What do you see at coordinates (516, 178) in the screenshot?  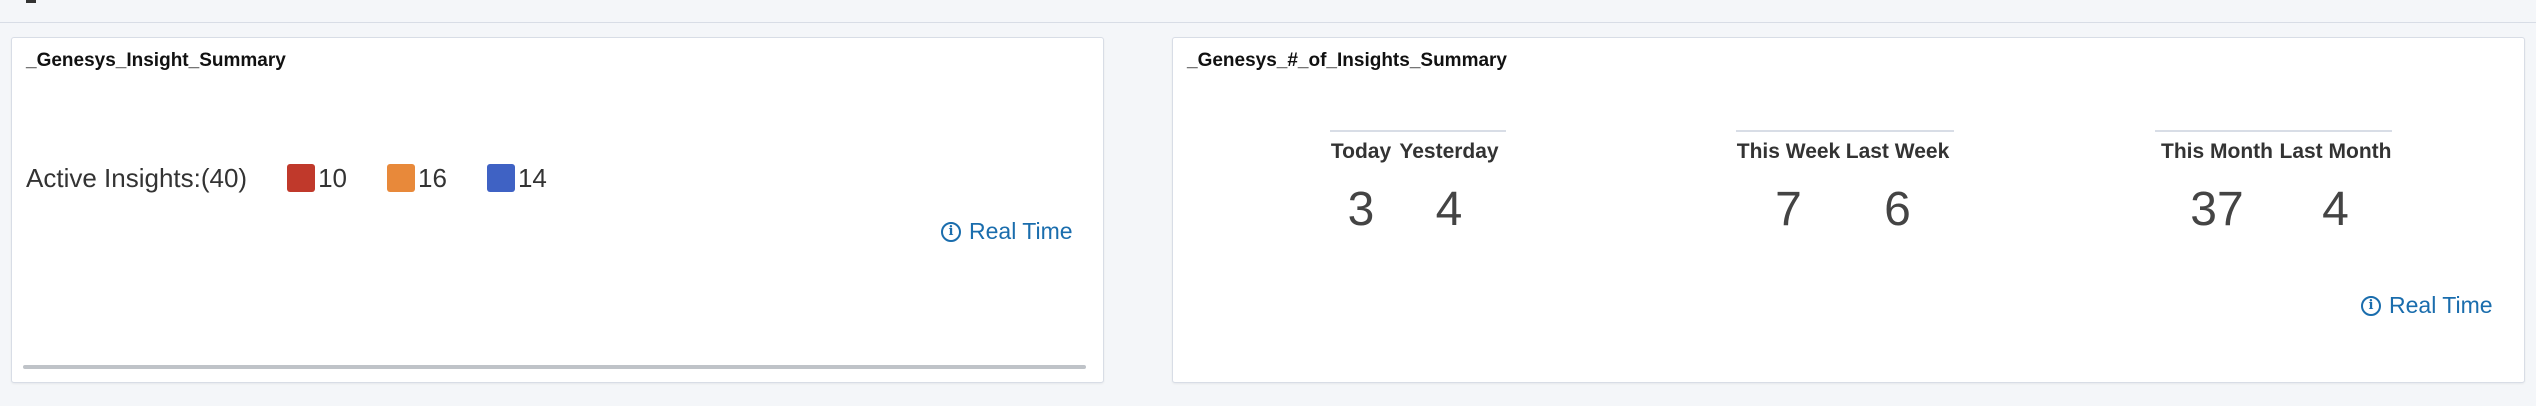 I see `legend-item-blue: 14` at bounding box center [516, 178].